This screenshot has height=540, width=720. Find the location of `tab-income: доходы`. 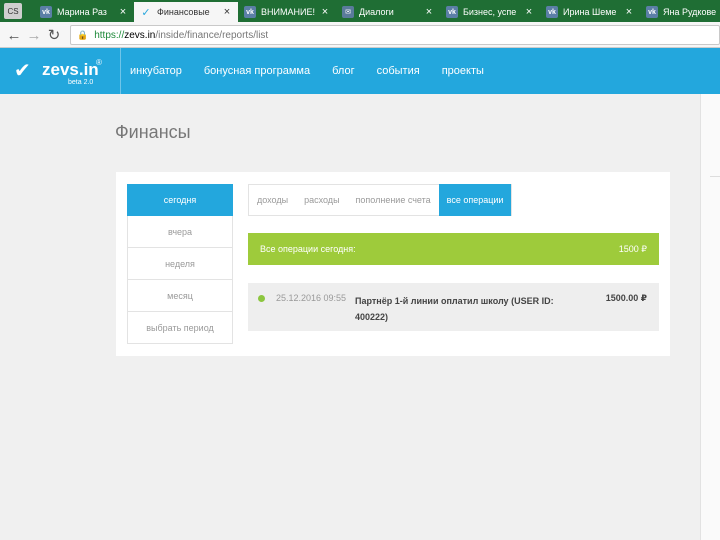

tab-income: доходы is located at coordinates (272, 200).